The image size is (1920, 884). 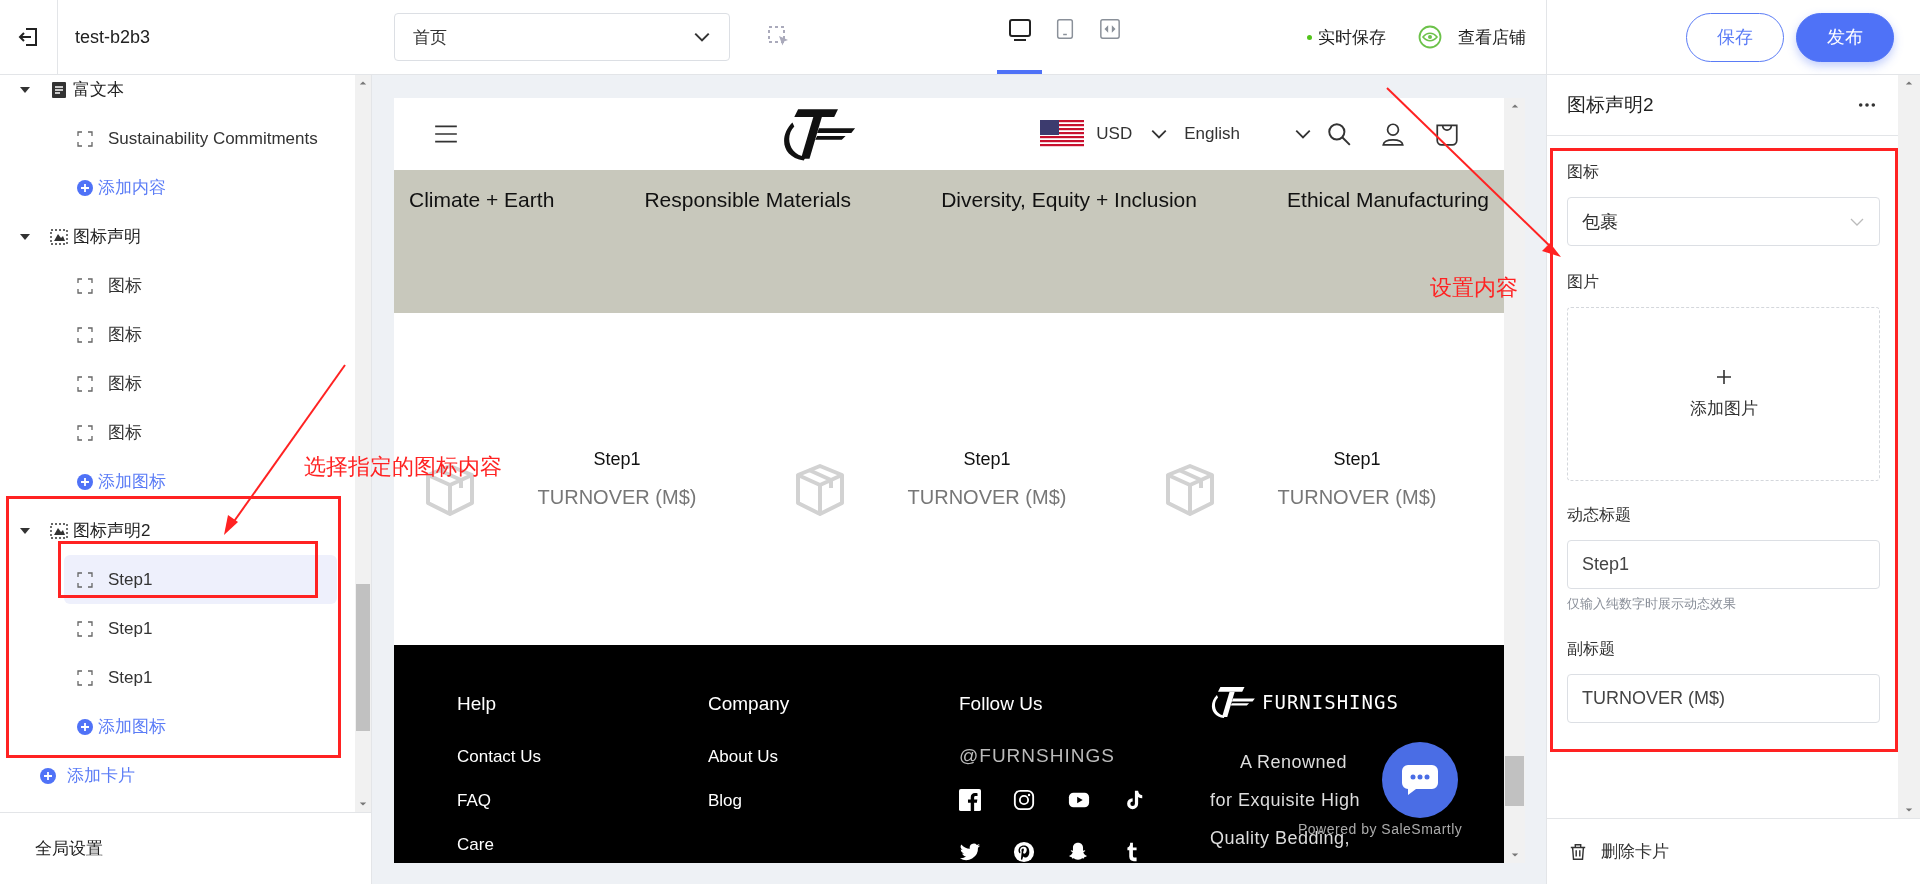 I want to click on upload-label: 添加图片, so click(x=1723, y=408).